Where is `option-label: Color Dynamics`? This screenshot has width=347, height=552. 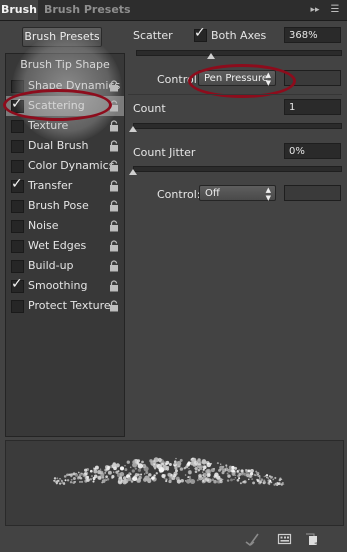 option-label: Color Dynamics is located at coordinates (71, 165).